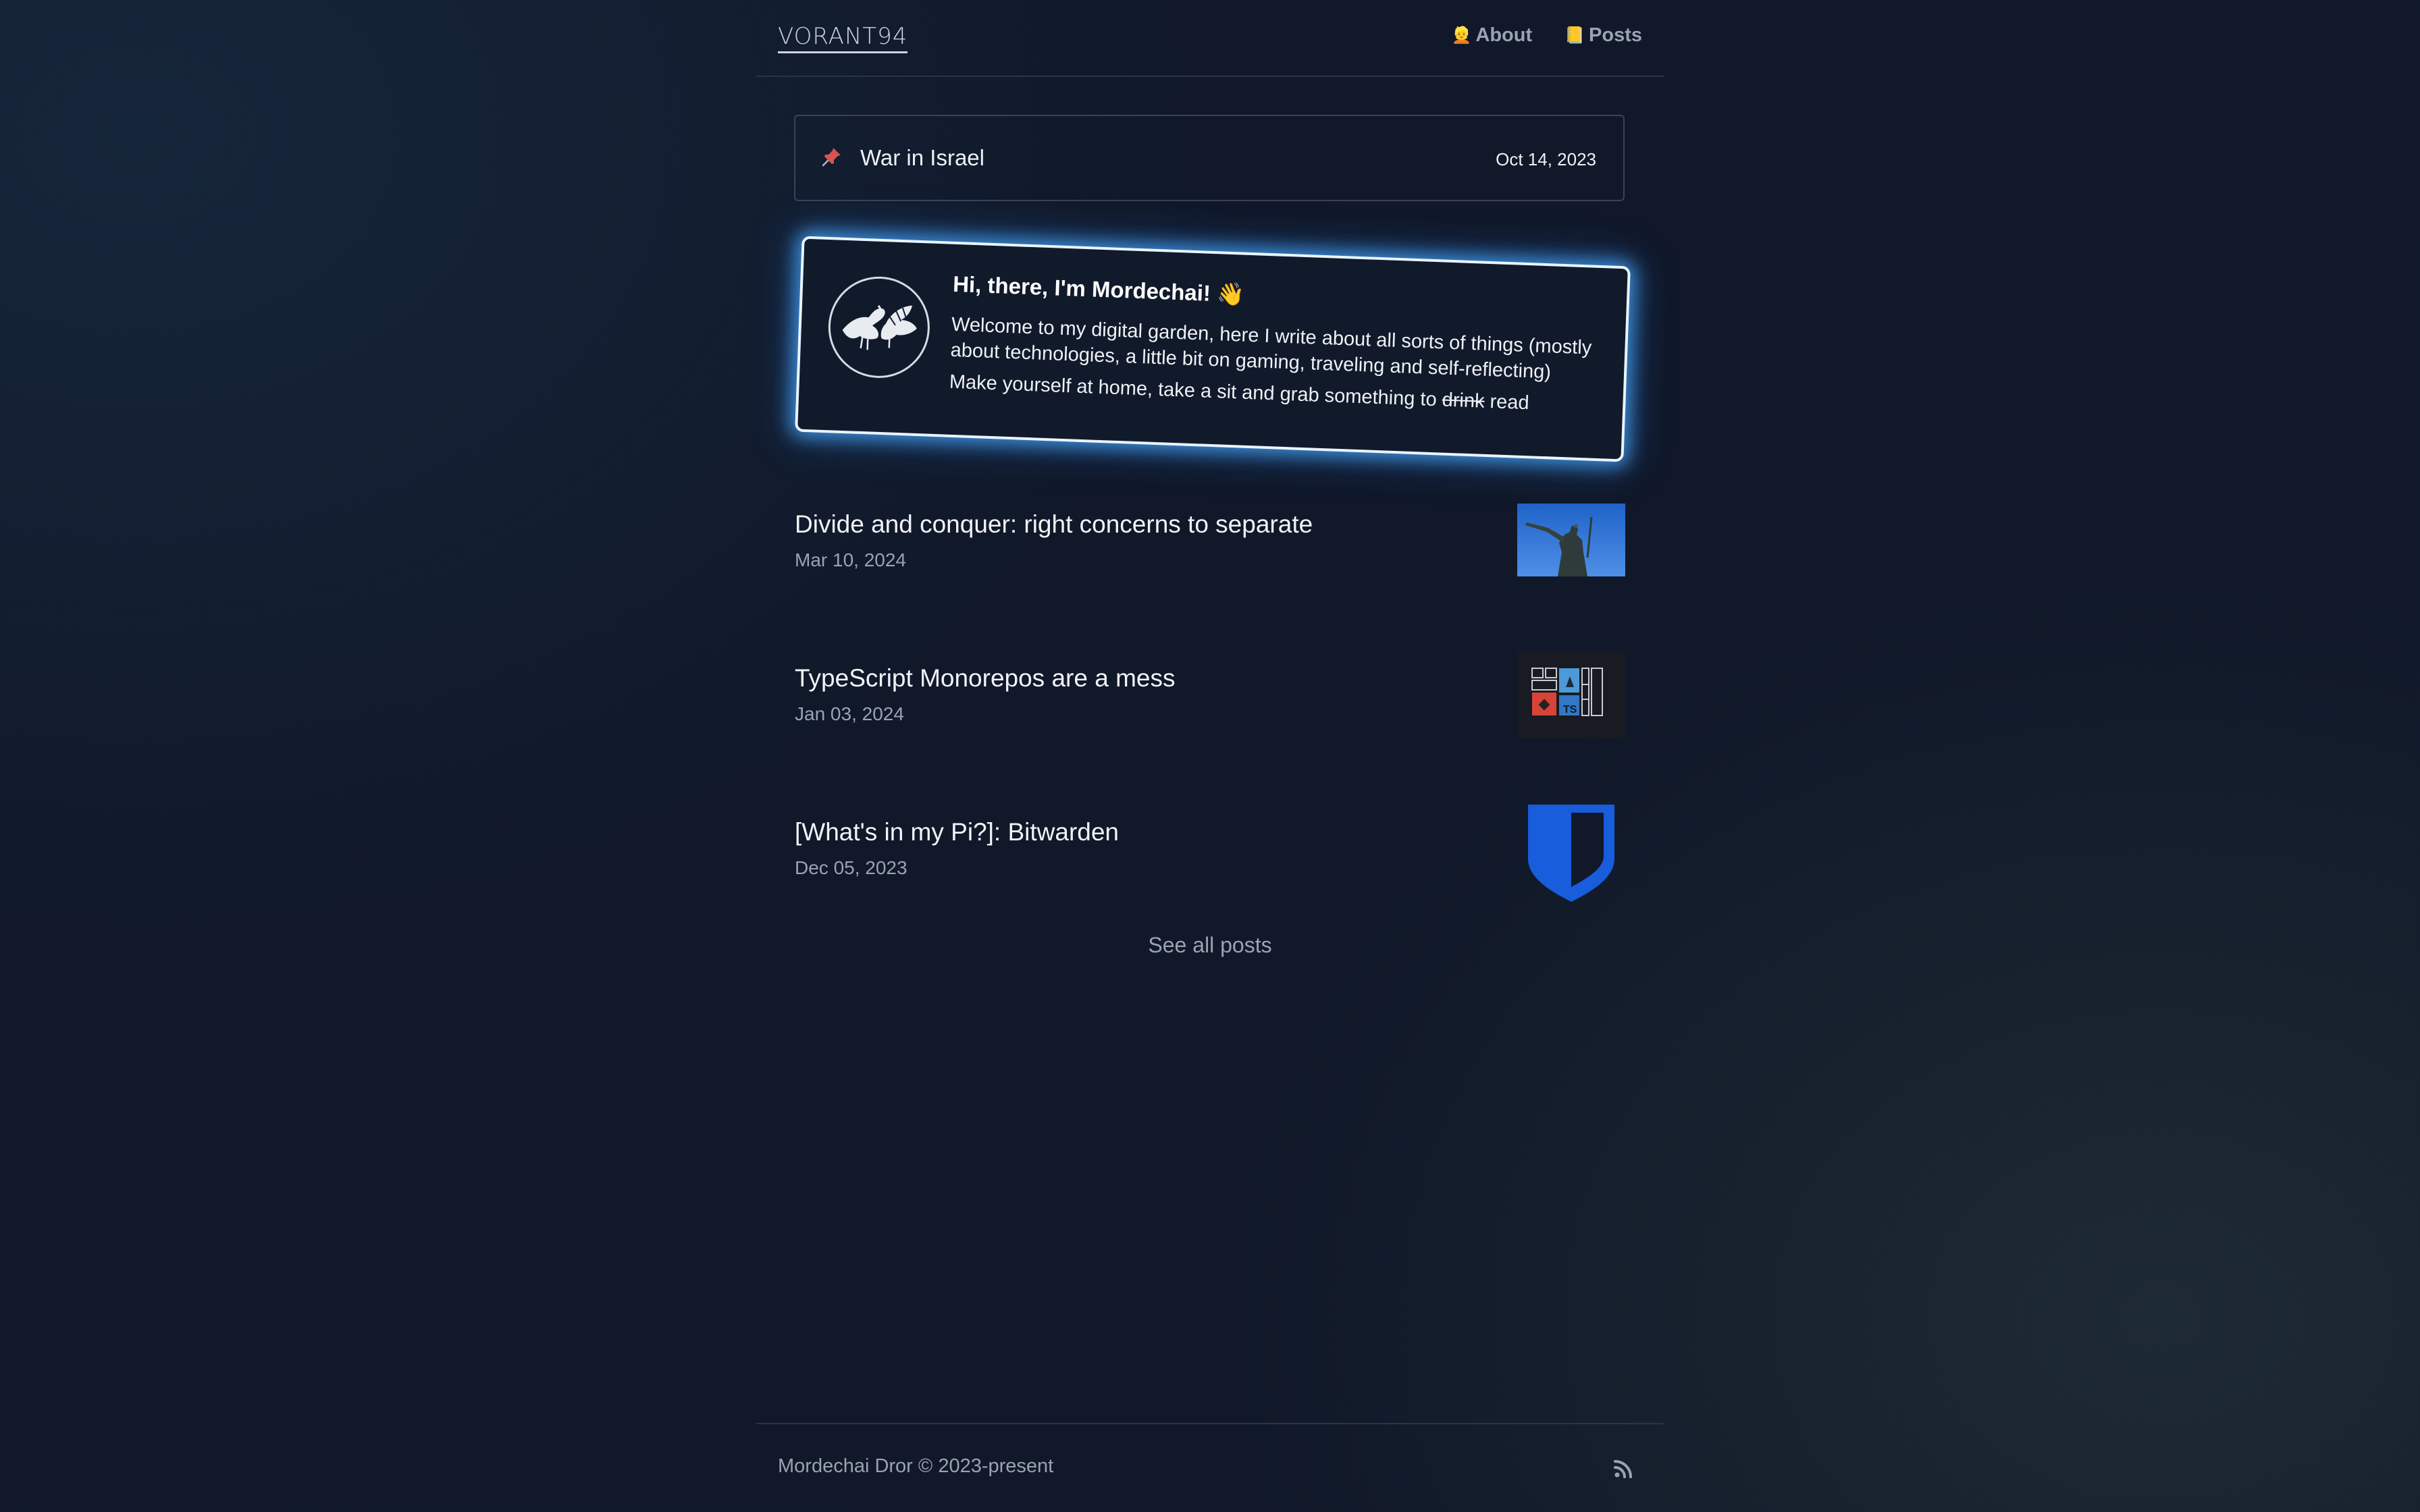  I want to click on copyright-text: Mordechai Dror © 2023-present, so click(916, 1466).